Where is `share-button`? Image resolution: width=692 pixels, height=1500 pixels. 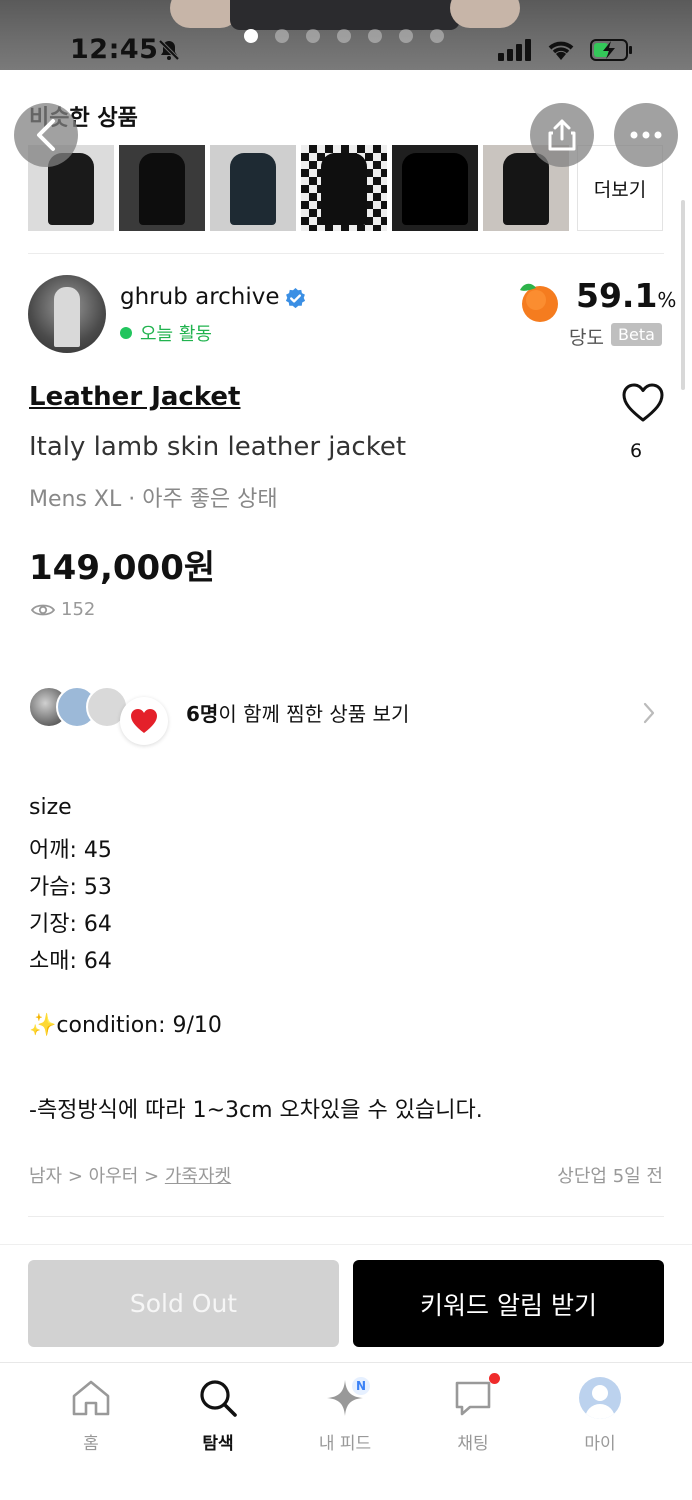
share-button is located at coordinates (562, 135).